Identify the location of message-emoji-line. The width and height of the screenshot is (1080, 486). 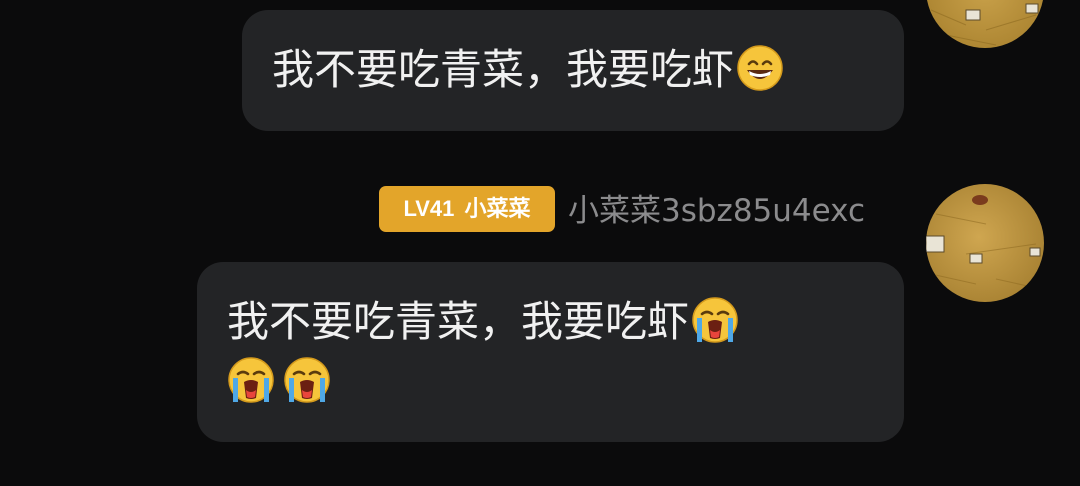
(550, 382).